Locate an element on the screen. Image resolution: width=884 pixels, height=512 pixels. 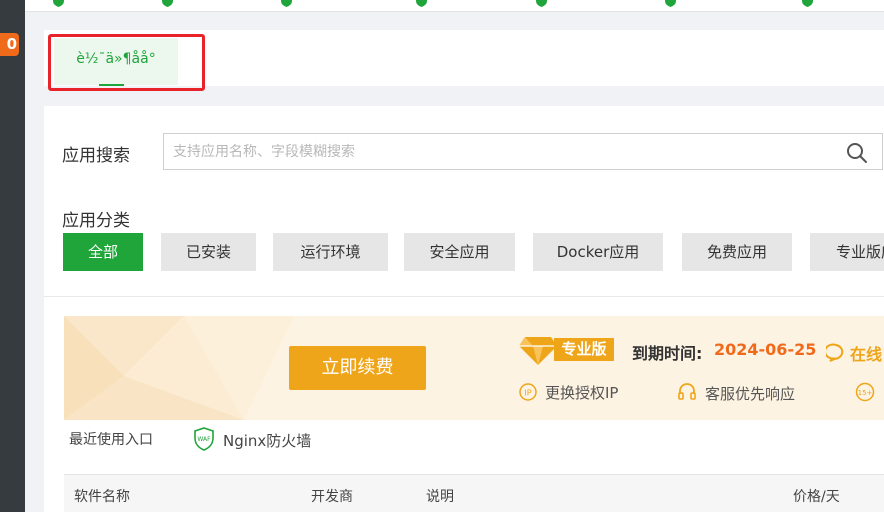
sidebar-badge: 0 is located at coordinates (9, 44).